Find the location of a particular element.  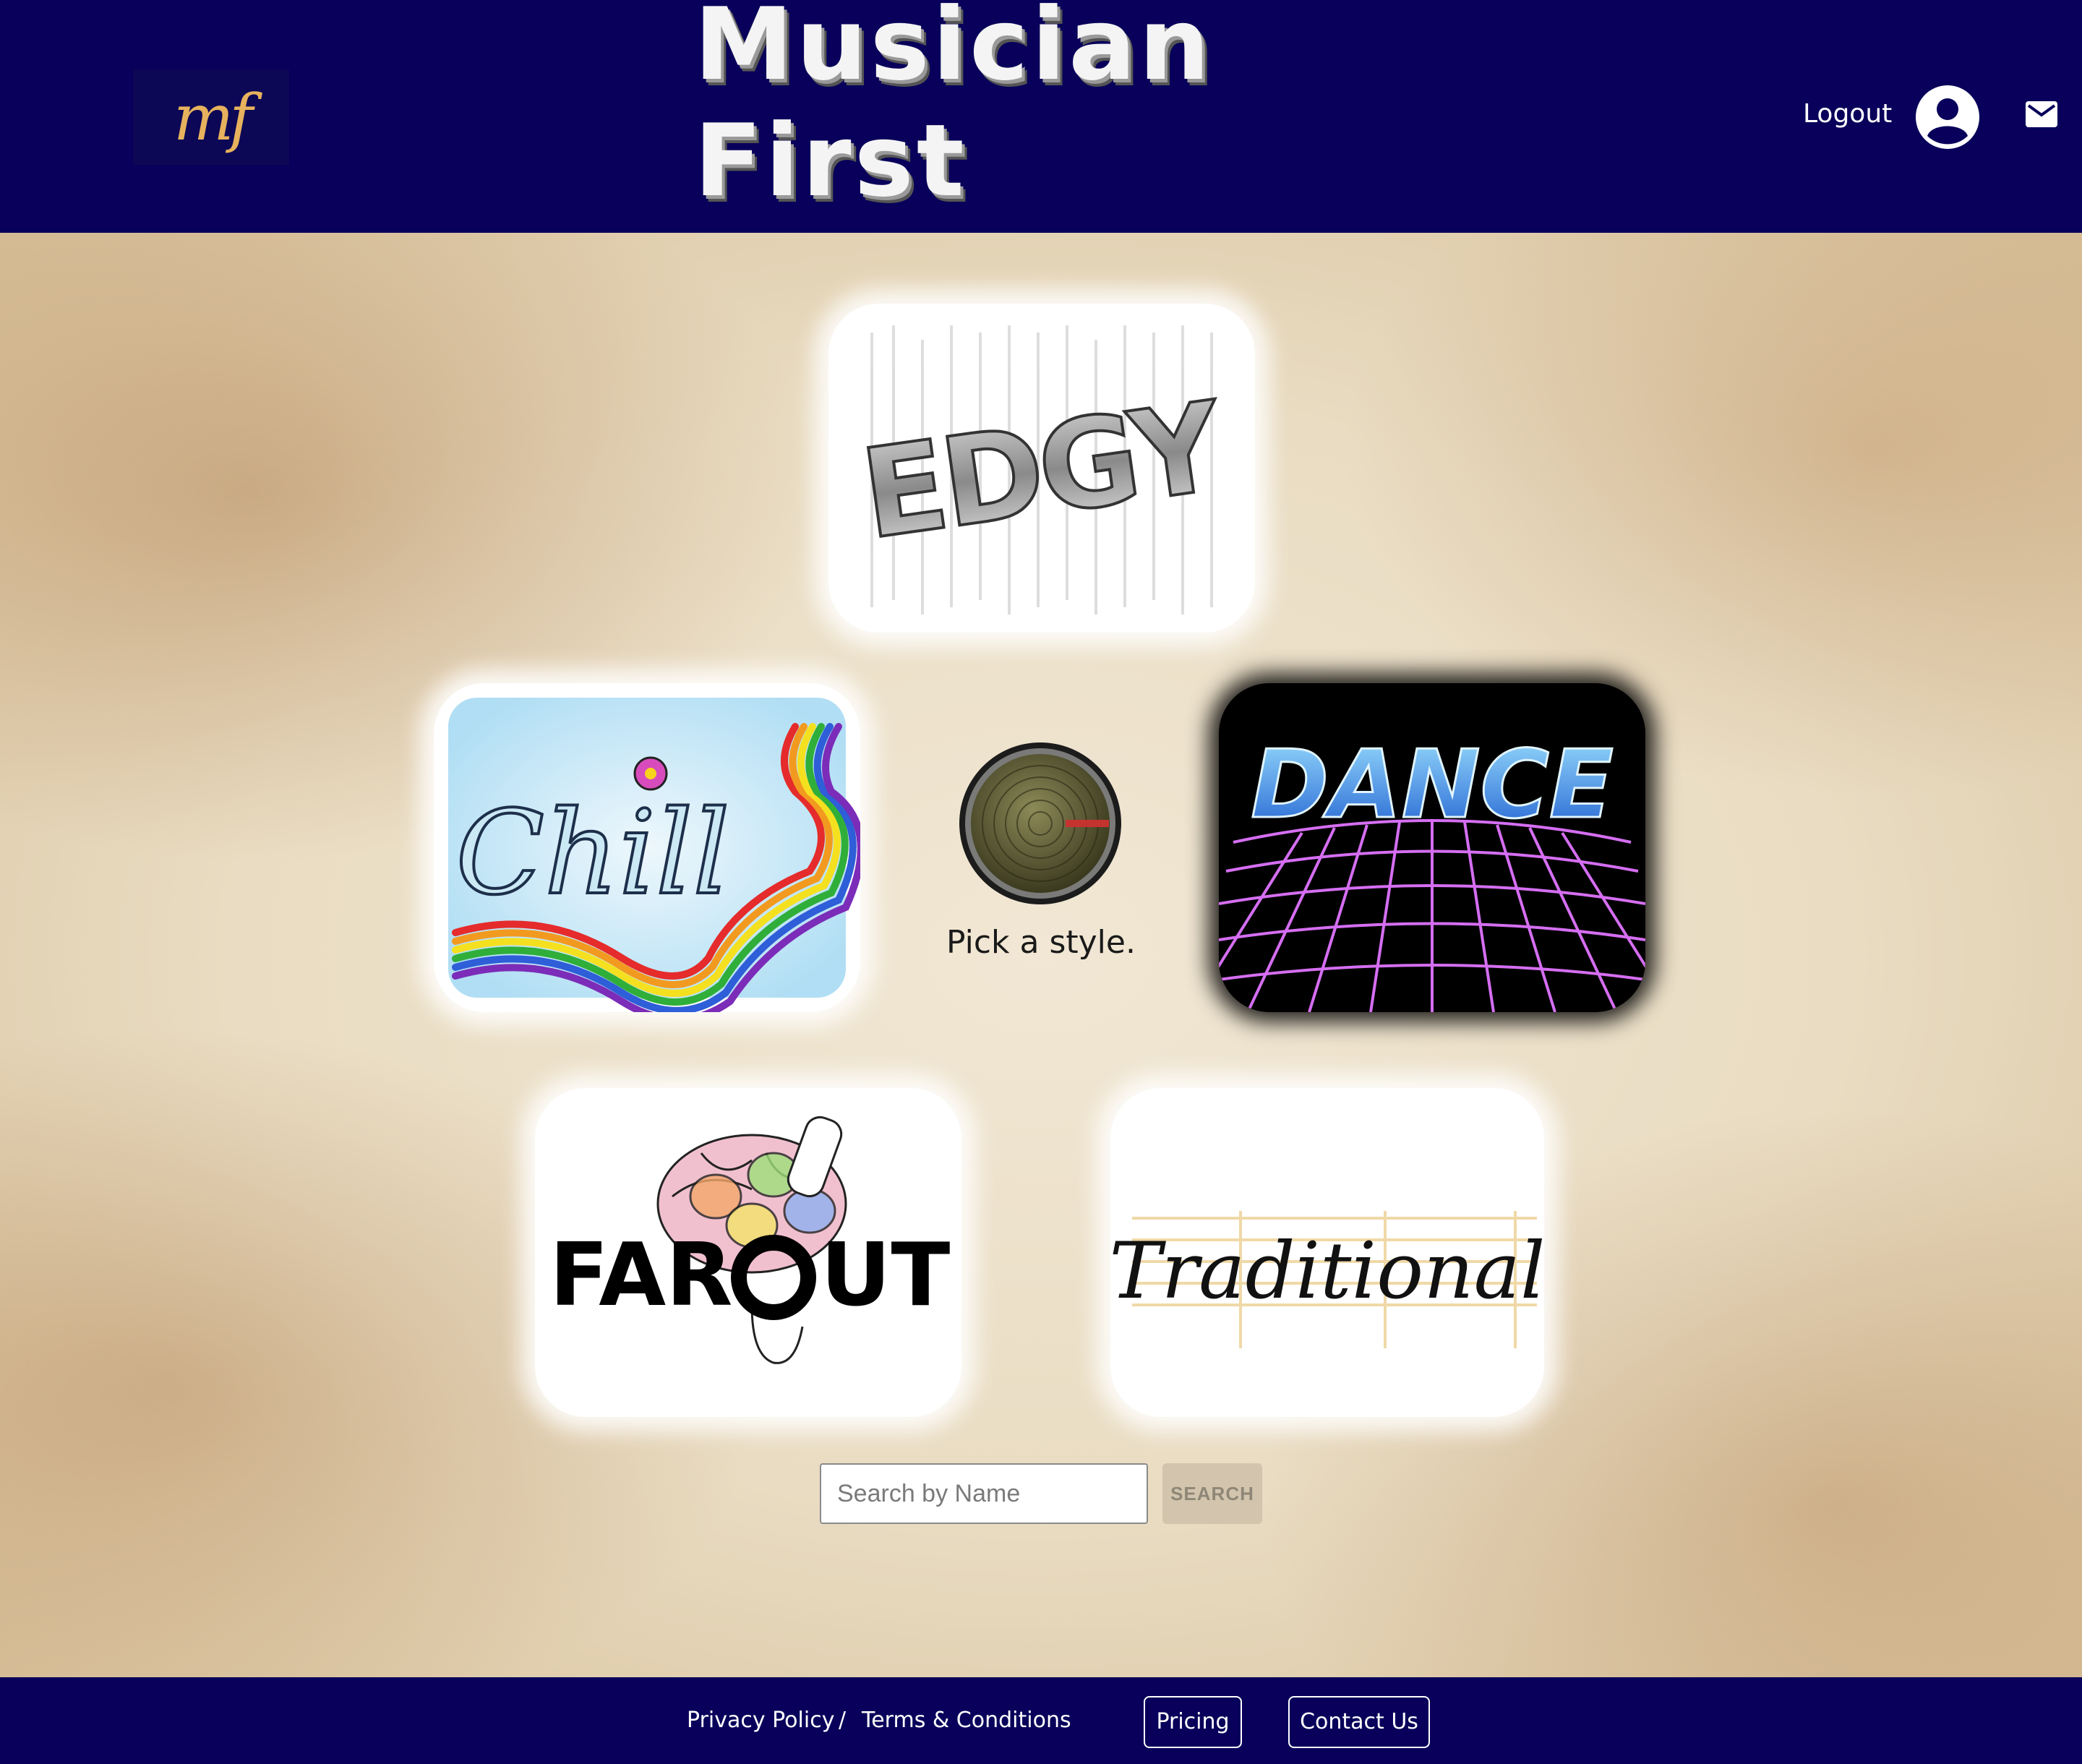

farout-text-right: UT is located at coordinates (885, 1275).